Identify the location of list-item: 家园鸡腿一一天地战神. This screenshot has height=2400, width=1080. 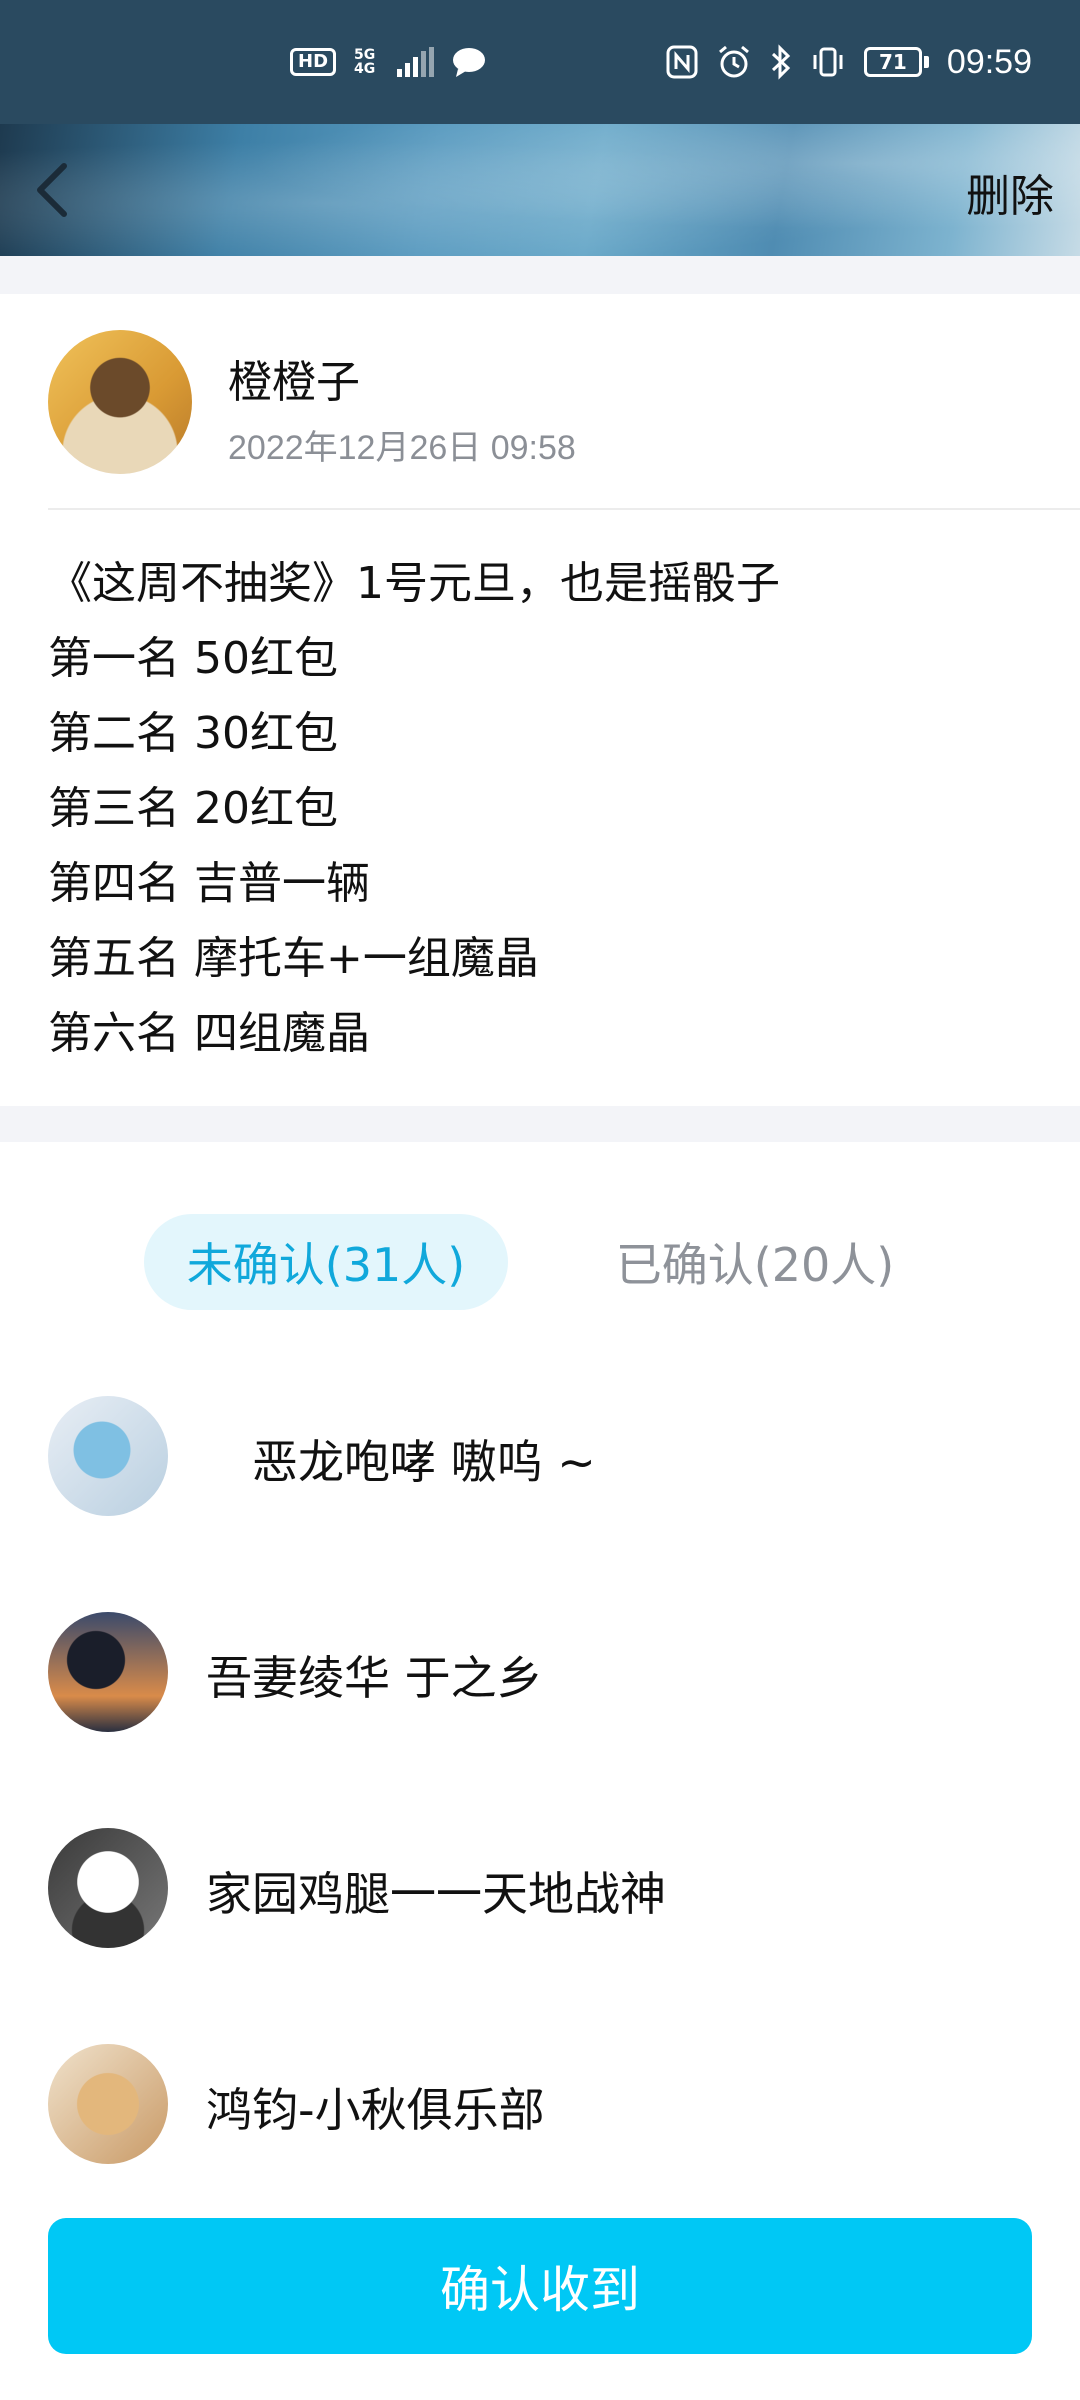
(540, 1887).